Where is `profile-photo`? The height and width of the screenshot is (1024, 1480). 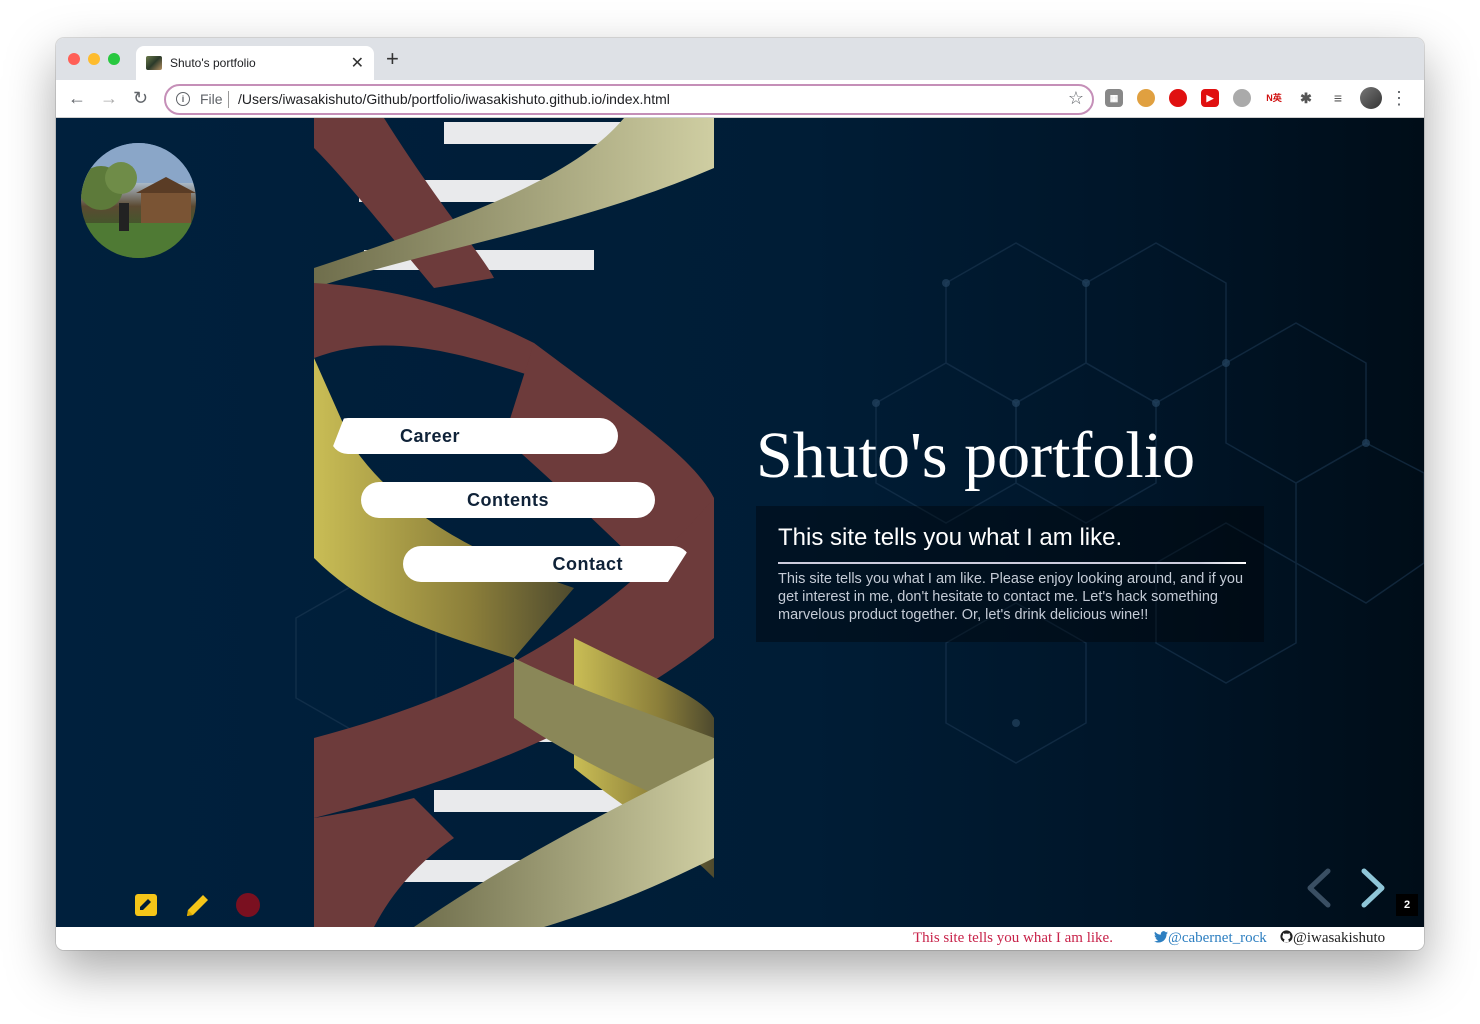
profile-photo is located at coordinates (138, 200).